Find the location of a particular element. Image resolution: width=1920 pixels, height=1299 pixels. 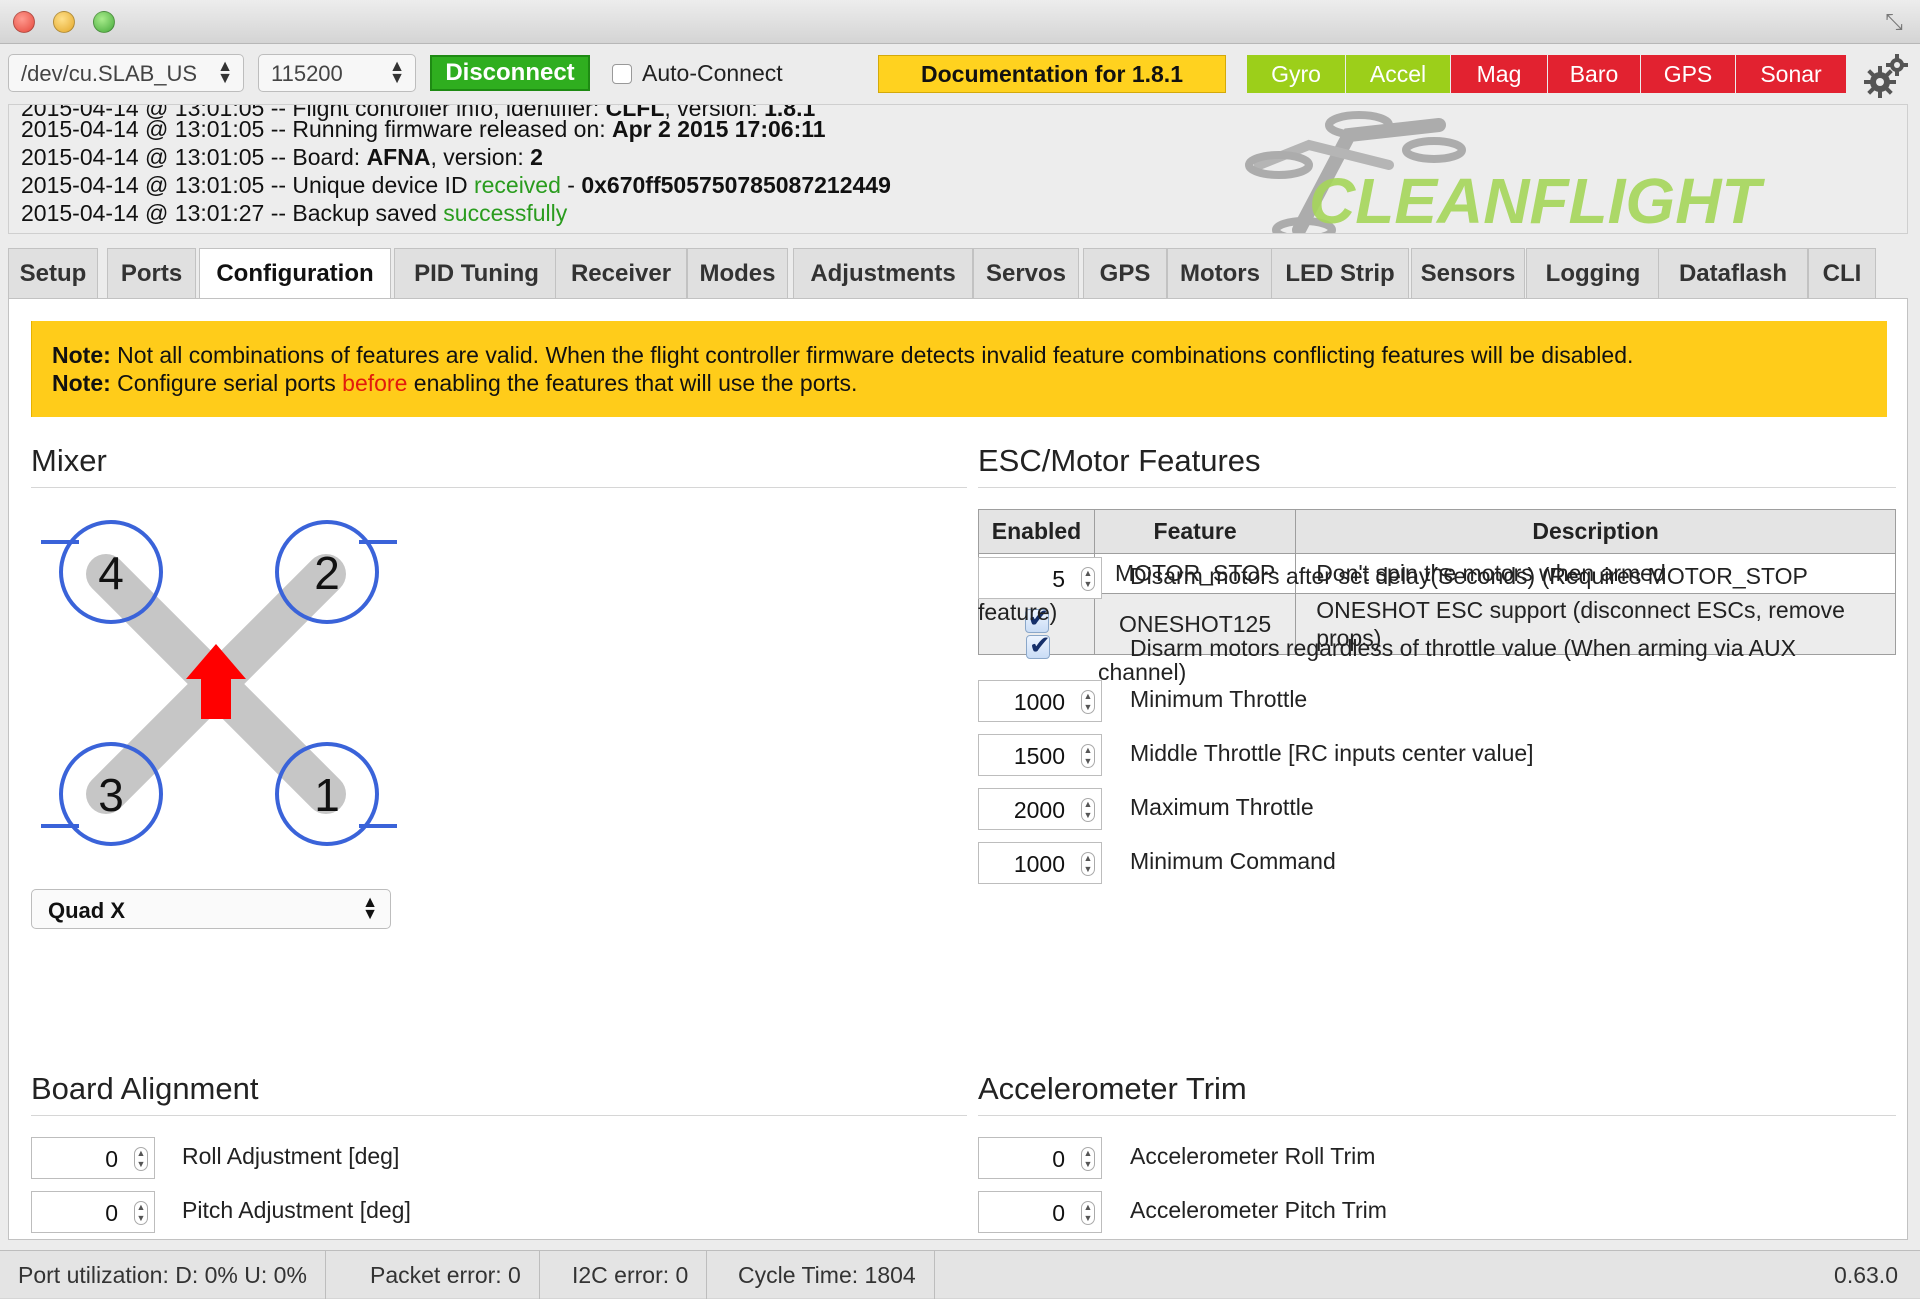

roll-adjustment-input: 0 ▲ ▼ is located at coordinates (93, 1158).